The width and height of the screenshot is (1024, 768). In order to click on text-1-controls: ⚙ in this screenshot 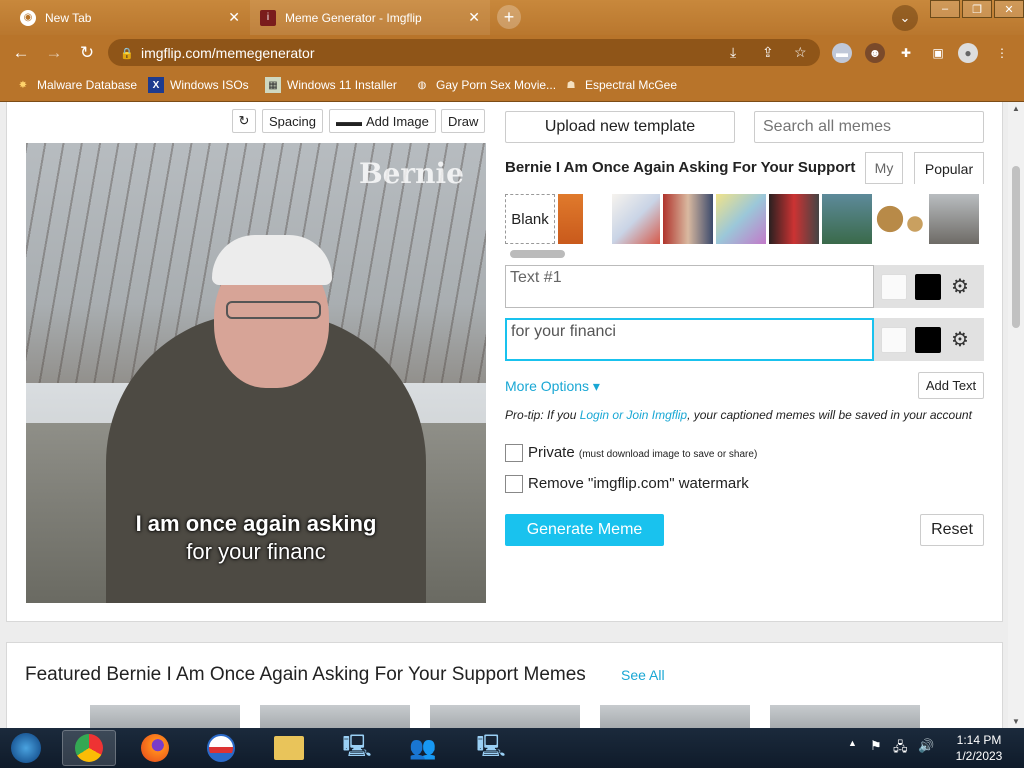, I will do `click(929, 286)`.